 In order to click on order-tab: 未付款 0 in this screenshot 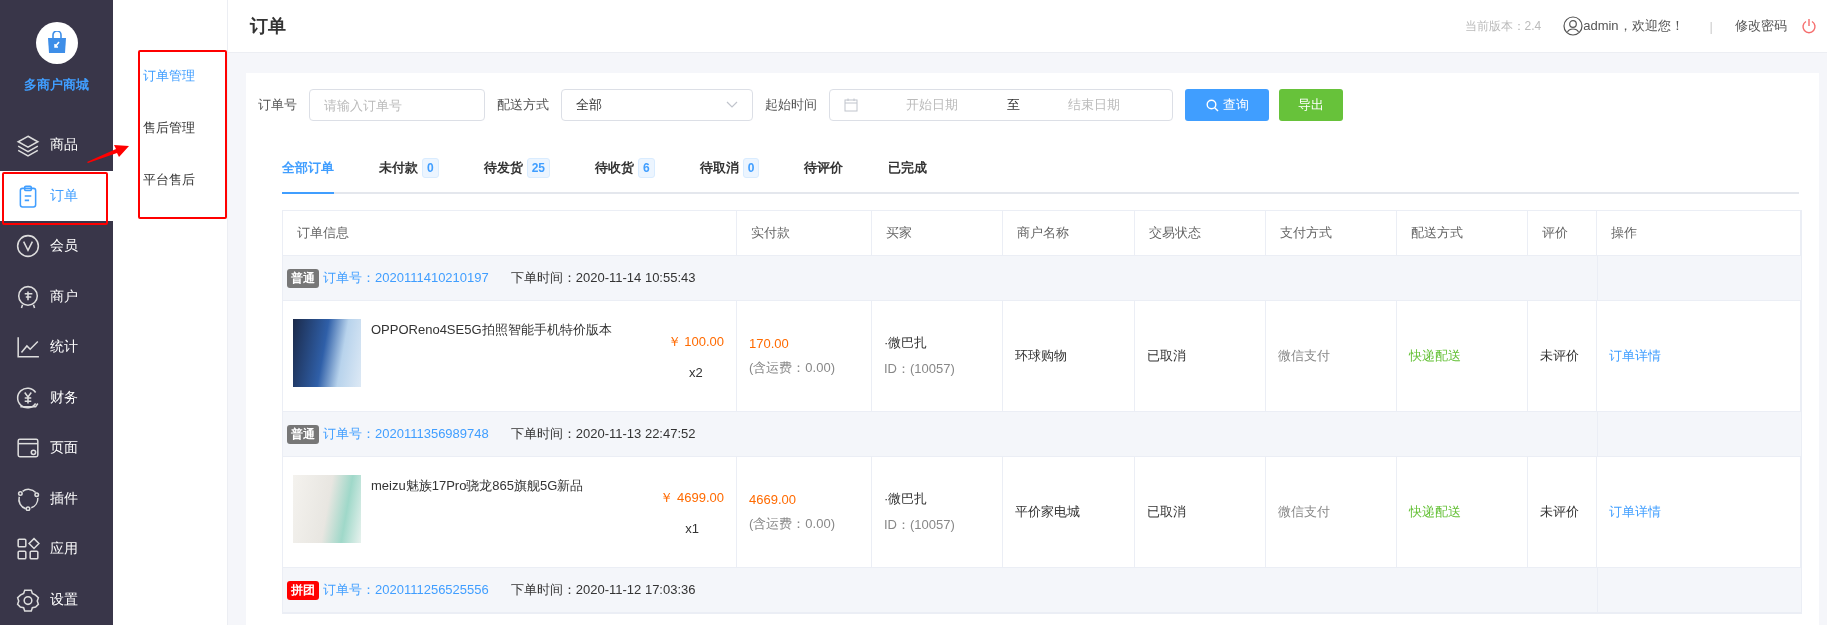, I will do `click(409, 168)`.